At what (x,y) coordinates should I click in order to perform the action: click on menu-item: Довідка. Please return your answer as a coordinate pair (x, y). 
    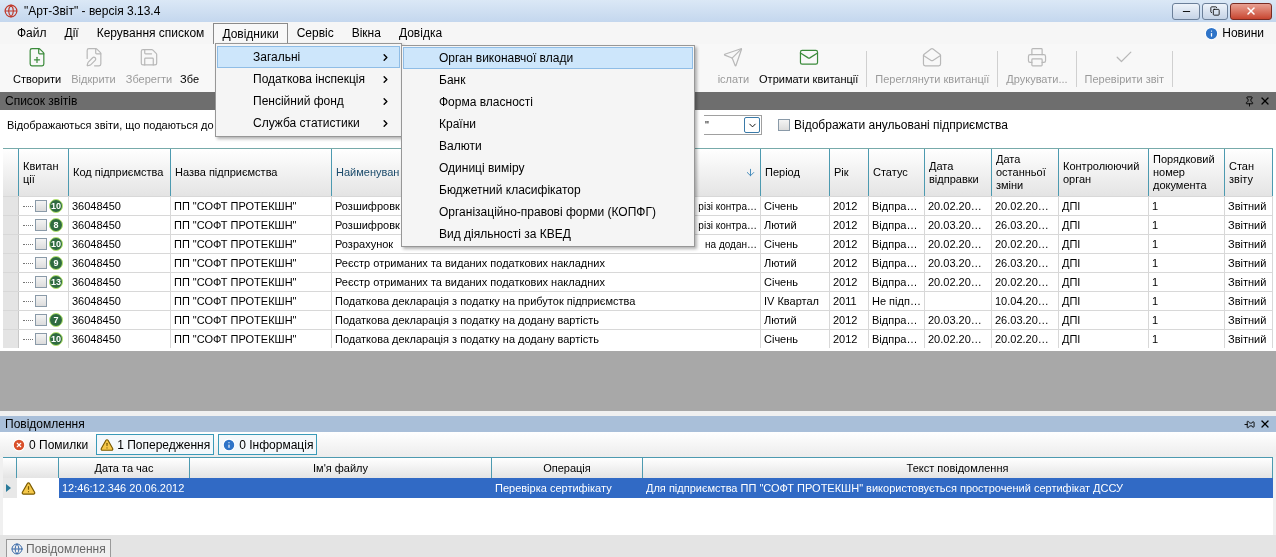
    Looking at the image, I should click on (420, 33).